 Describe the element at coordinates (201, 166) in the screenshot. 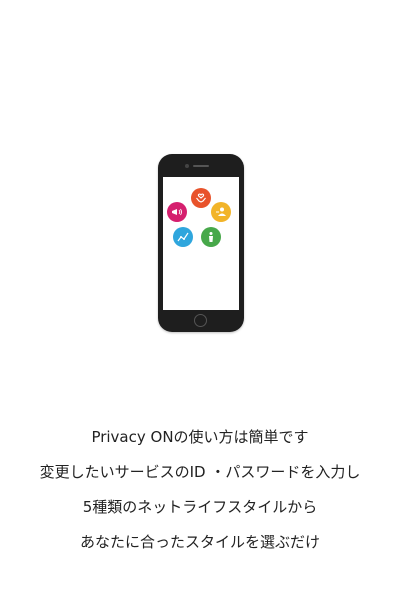

I see `phone-speaker` at that location.